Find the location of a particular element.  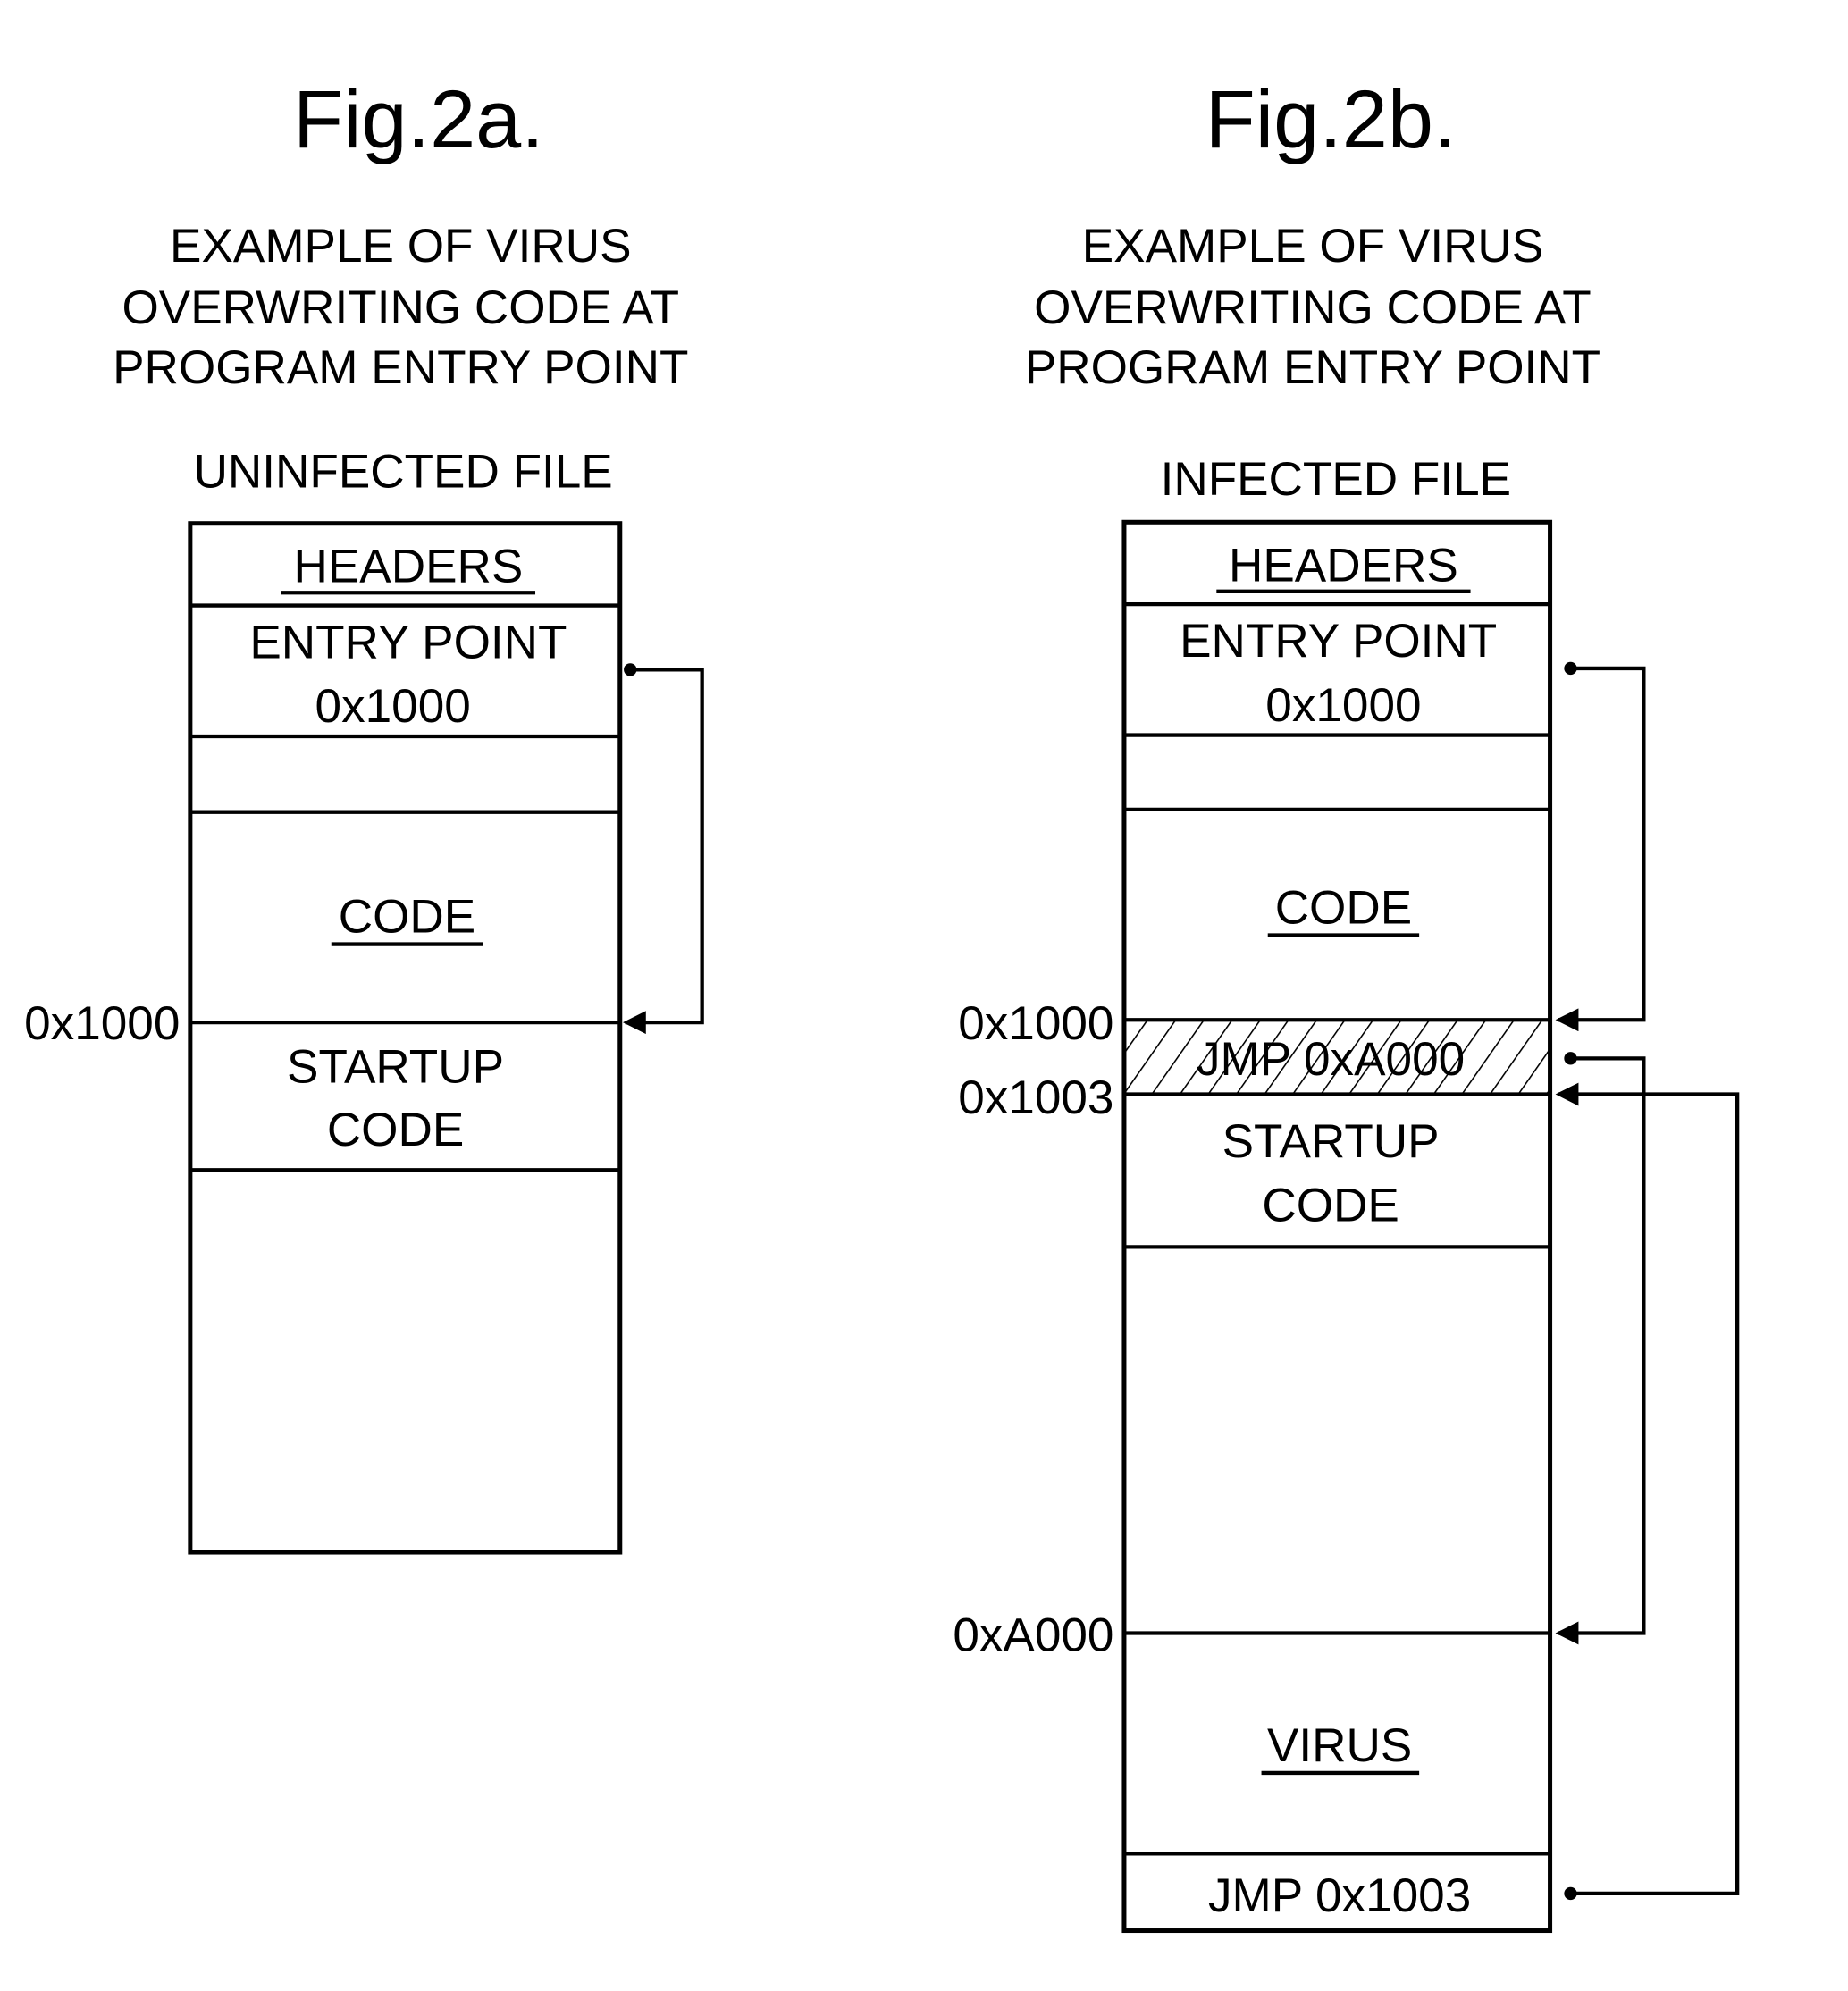

section-label: JMP 0xA000 is located at coordinates (1331, 1059).